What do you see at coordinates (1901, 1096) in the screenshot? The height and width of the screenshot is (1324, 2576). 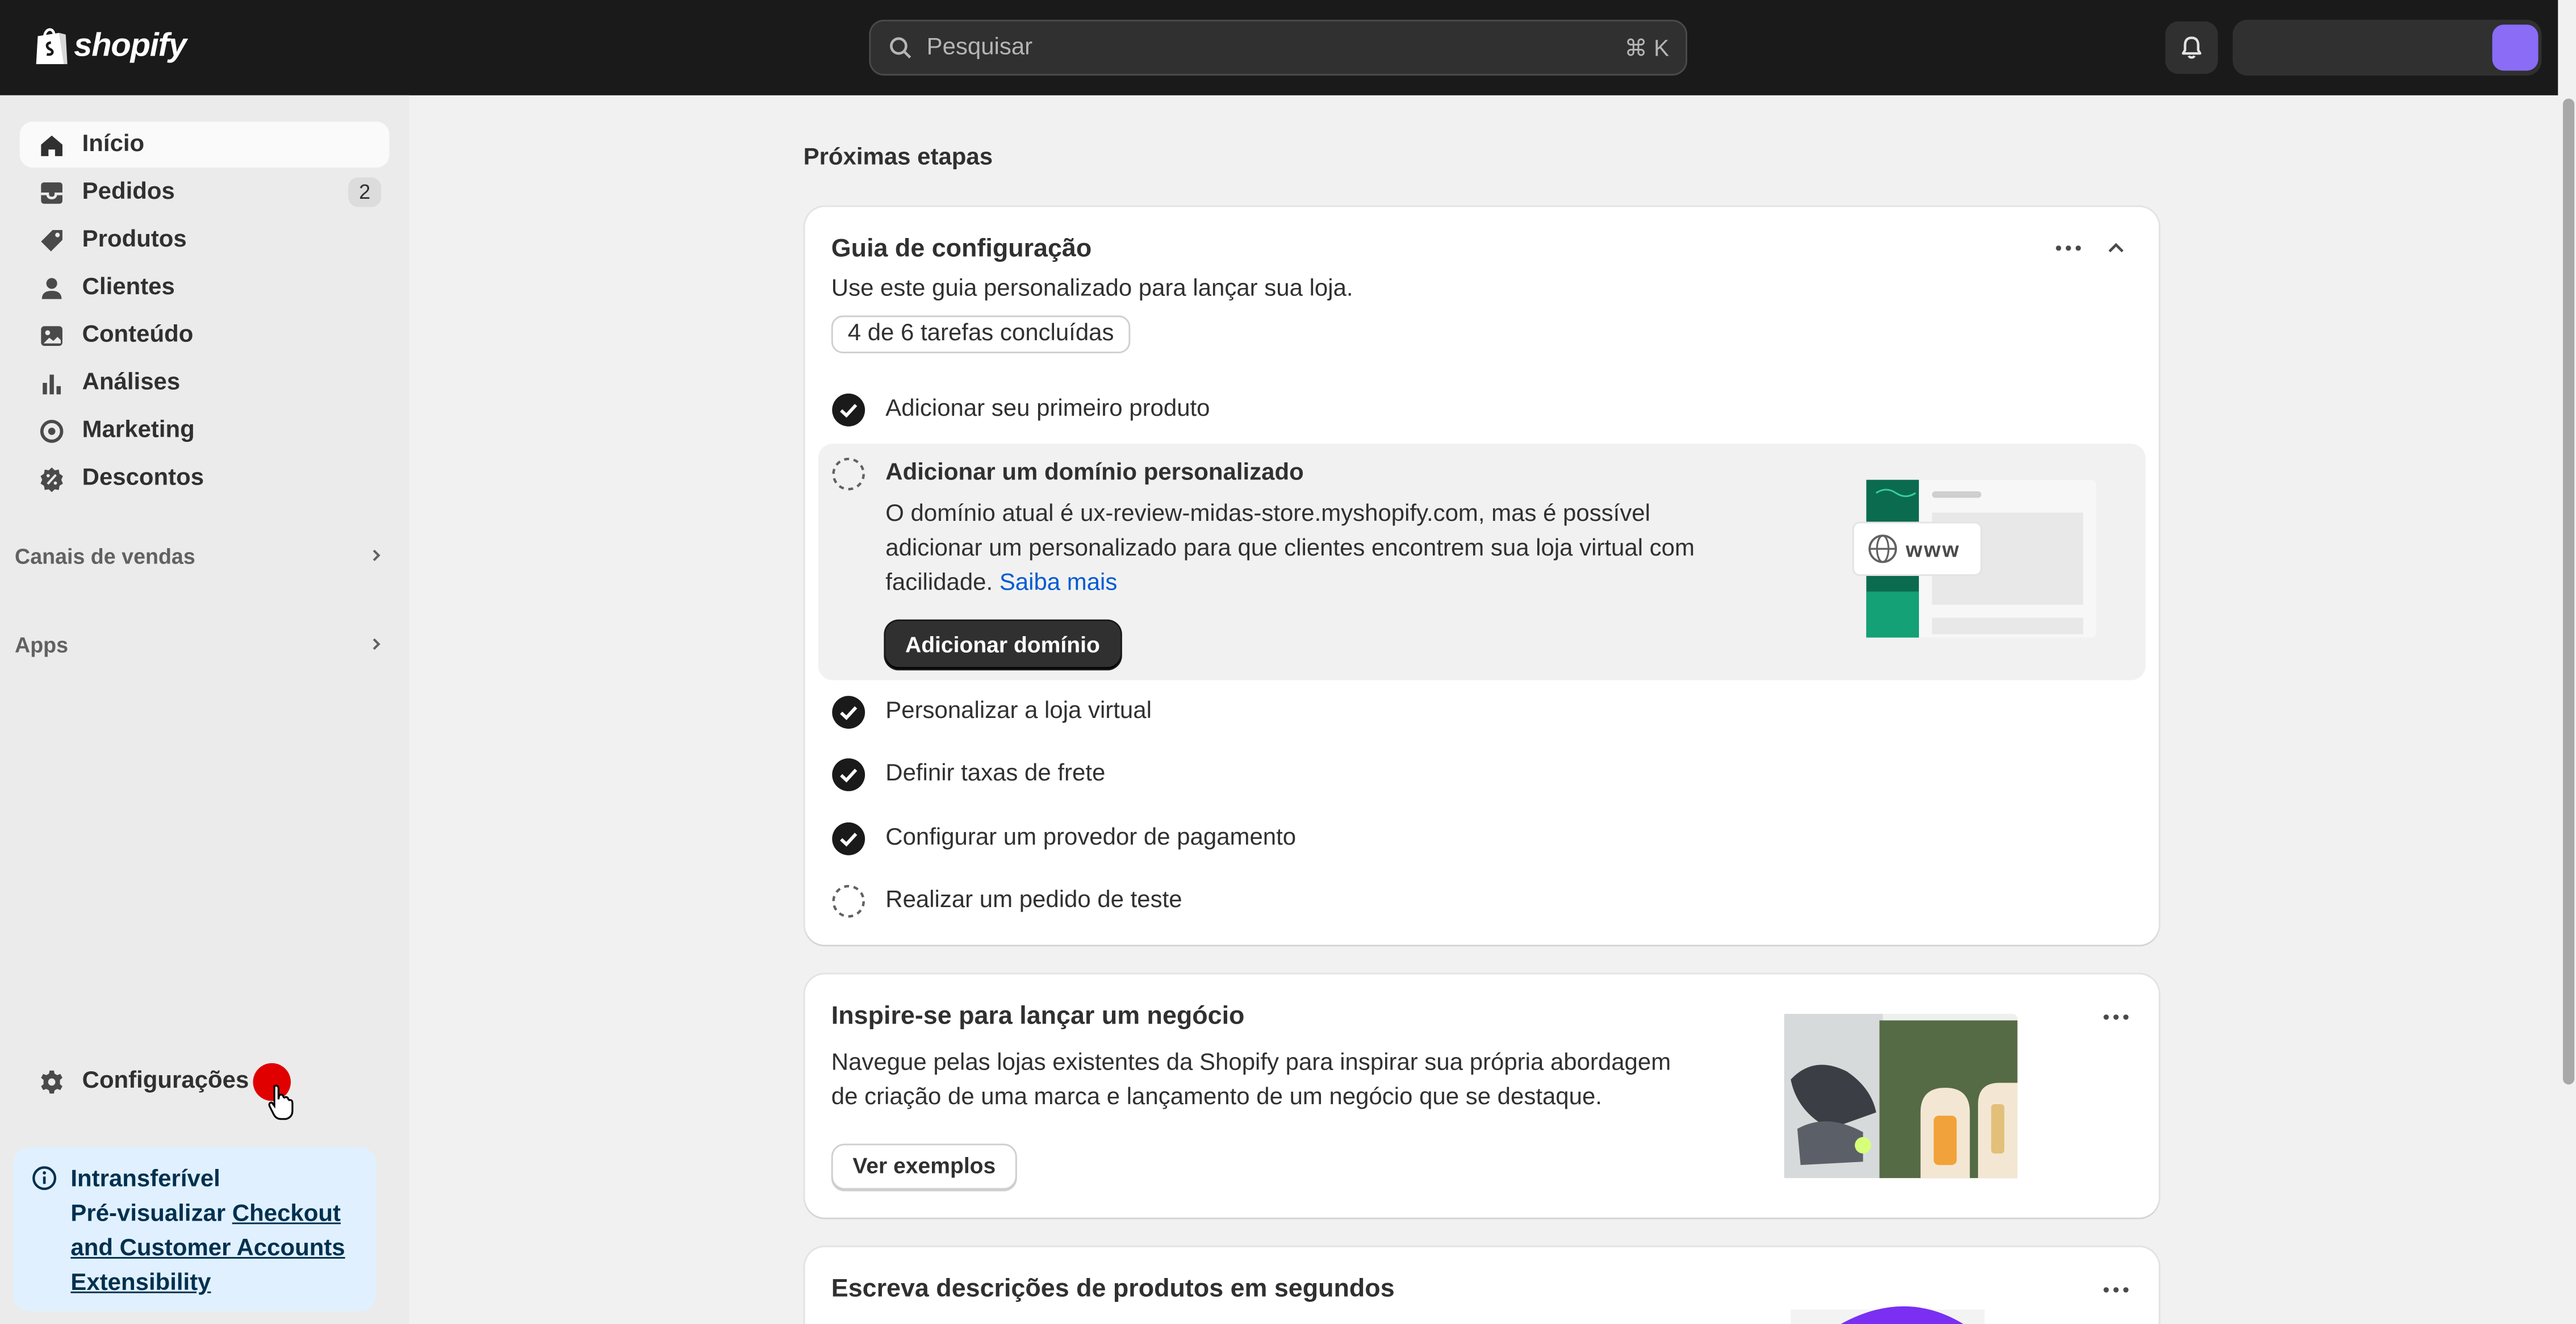 I see `stores-illustration` at bounding box center [1901, 1096].